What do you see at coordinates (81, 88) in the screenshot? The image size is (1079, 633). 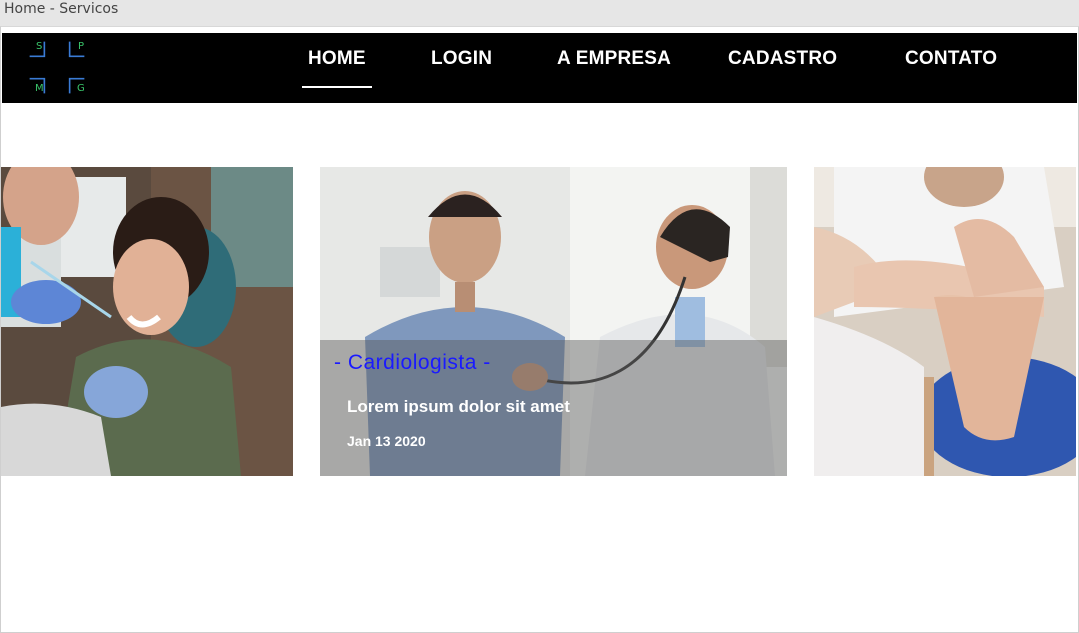 I see `logo-letter-g: G` at bounding box center [81, 88].